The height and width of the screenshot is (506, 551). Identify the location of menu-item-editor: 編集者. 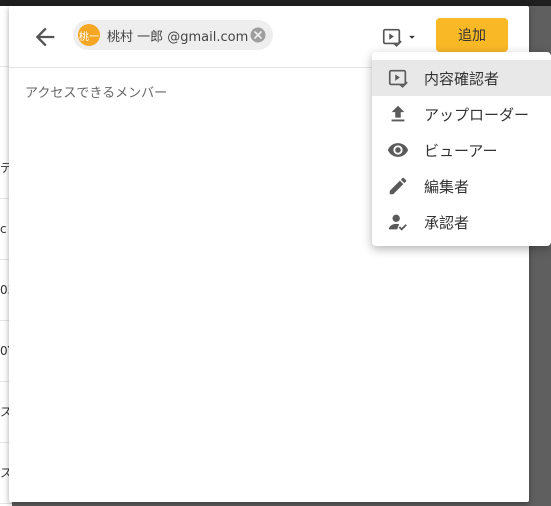
(461, 186).